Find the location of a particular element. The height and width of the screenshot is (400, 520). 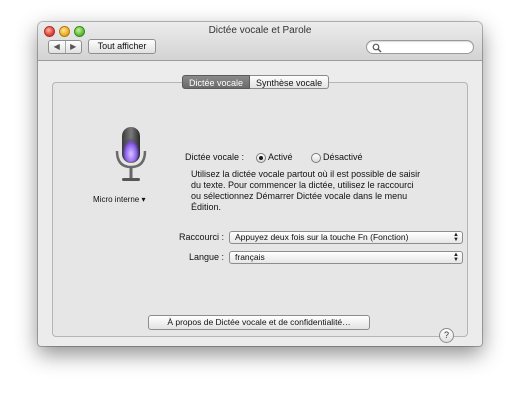

dictation-on-radio is located at coordinates (261, 158).